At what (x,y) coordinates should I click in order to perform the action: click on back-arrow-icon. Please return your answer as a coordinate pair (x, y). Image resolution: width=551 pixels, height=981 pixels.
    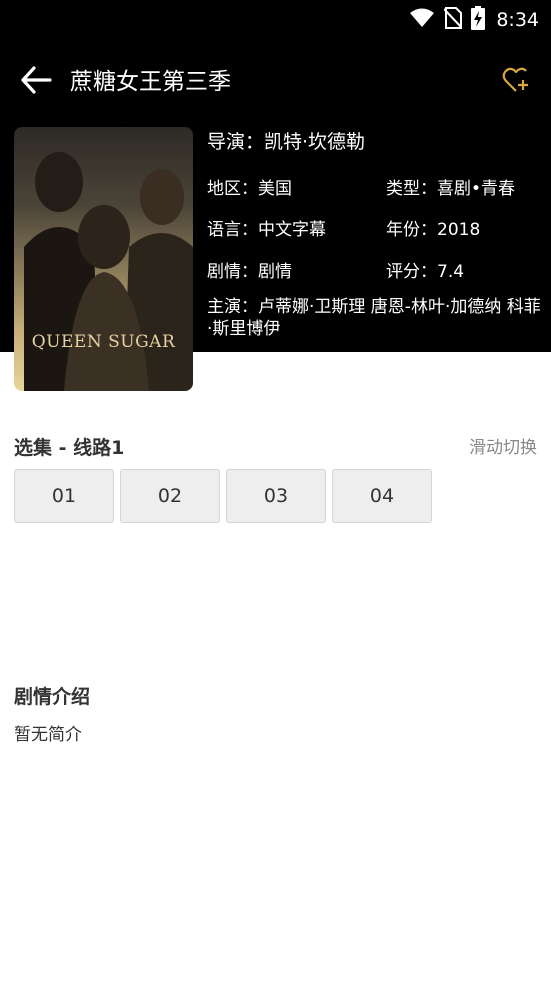
    Looking at the image, I should click on (36, 82).